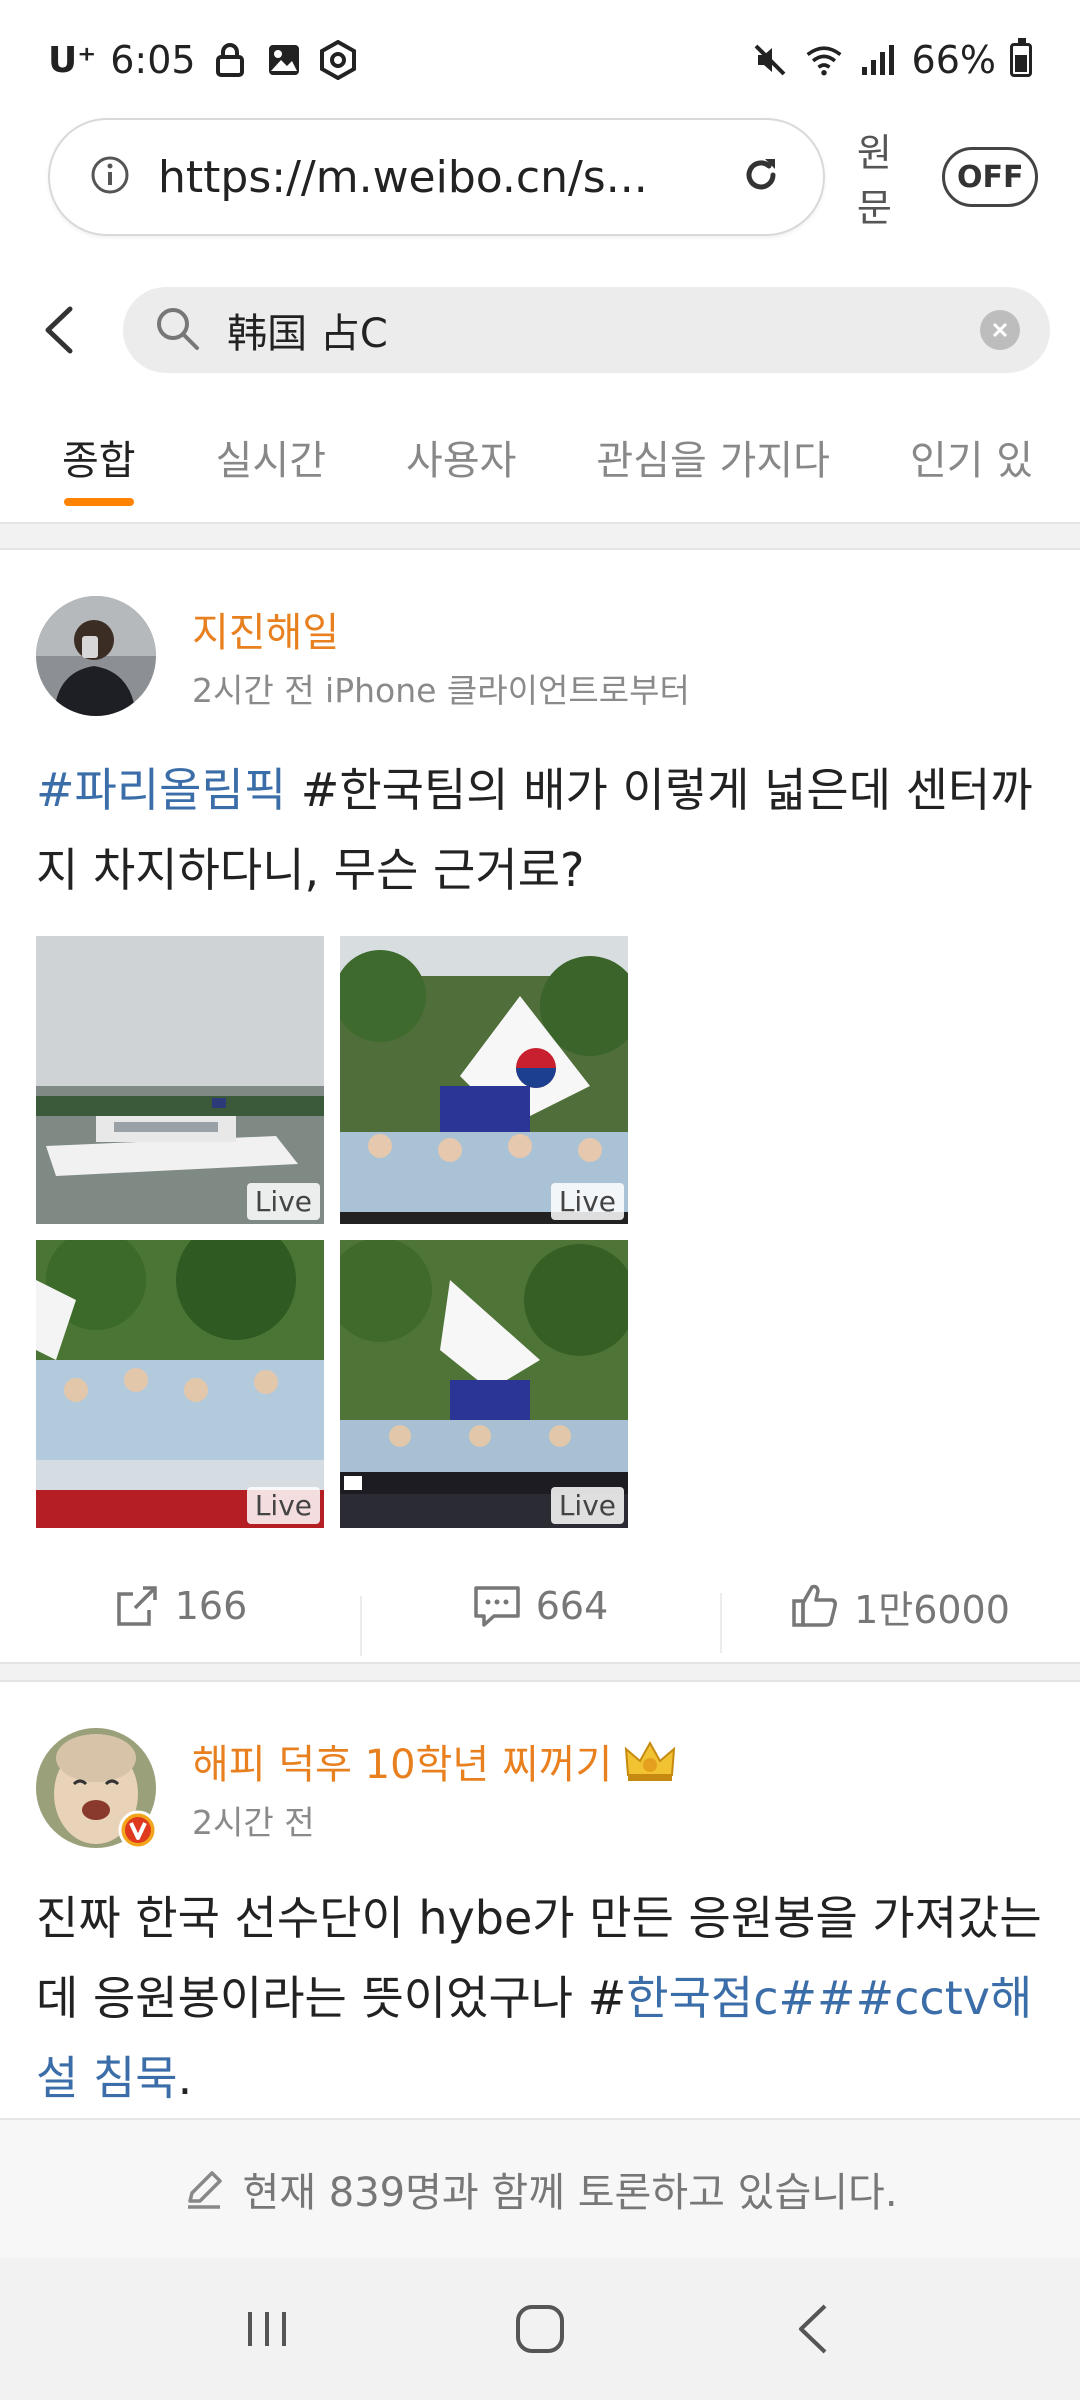 The height and width of the screenshot is (2400, 1080). I want to click on post-meta: 2시간 전, so click(253, 1822).